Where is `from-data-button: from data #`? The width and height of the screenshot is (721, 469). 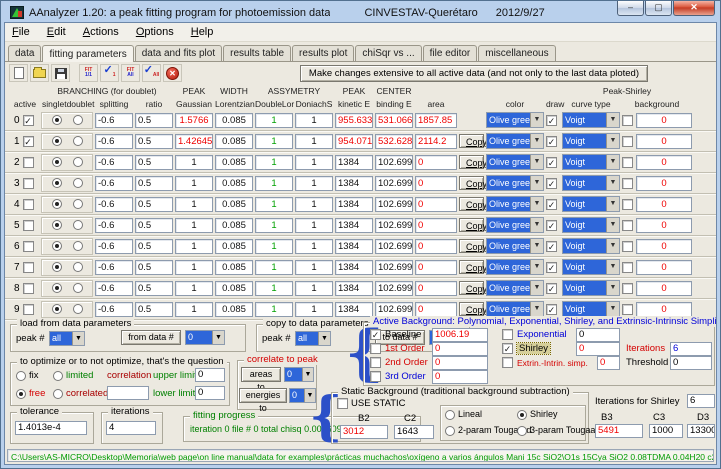 from-data-button: from data # is located at coordinates (151, 337).